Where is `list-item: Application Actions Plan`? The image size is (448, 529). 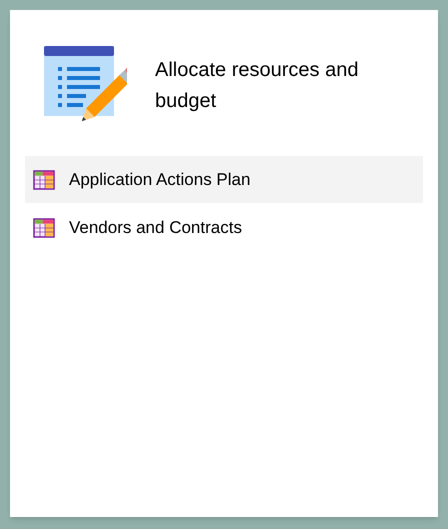 list-item: Application Actions Plan is located at coordinates (224, 179).